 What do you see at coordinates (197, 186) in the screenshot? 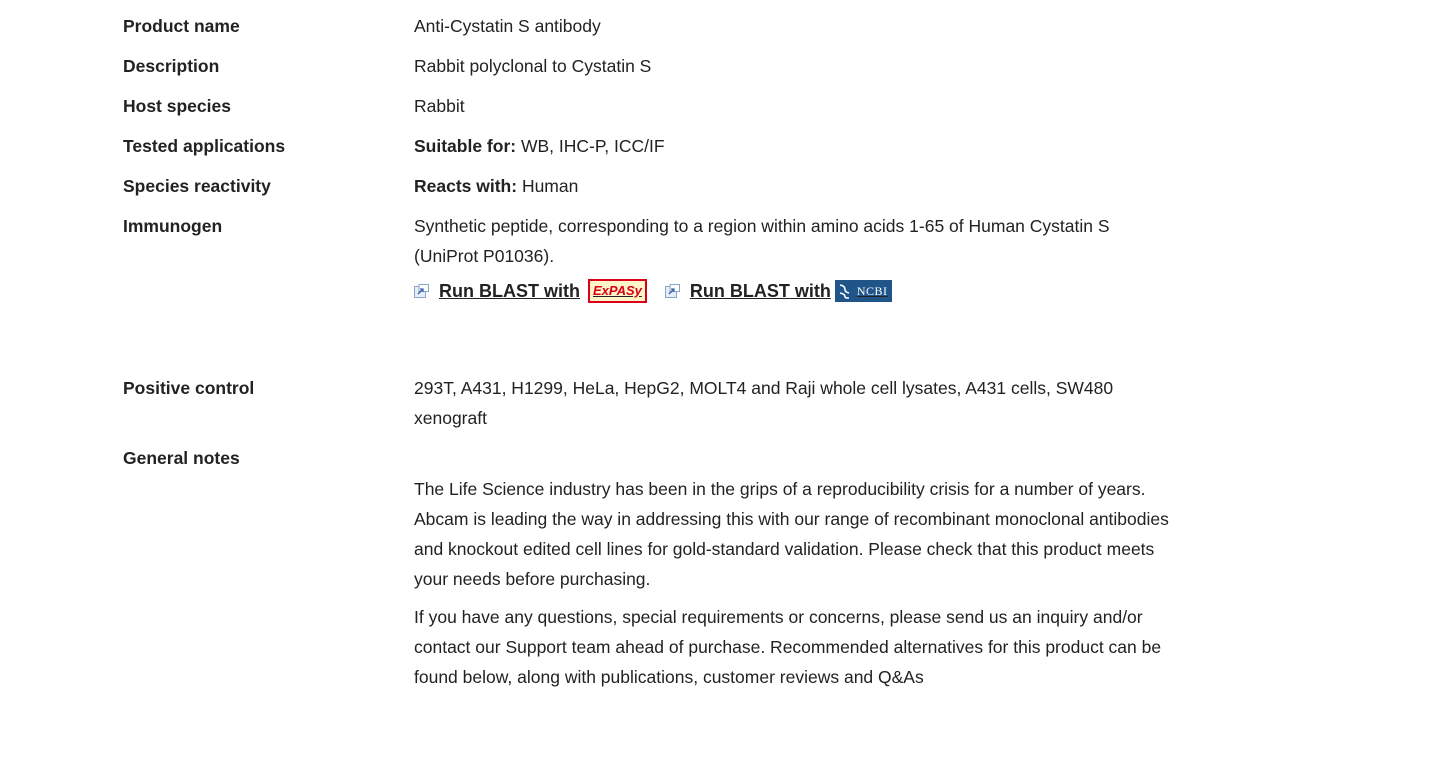
I see `species-reactivity-label: Species reactivity` at bounding box center [197, 186].